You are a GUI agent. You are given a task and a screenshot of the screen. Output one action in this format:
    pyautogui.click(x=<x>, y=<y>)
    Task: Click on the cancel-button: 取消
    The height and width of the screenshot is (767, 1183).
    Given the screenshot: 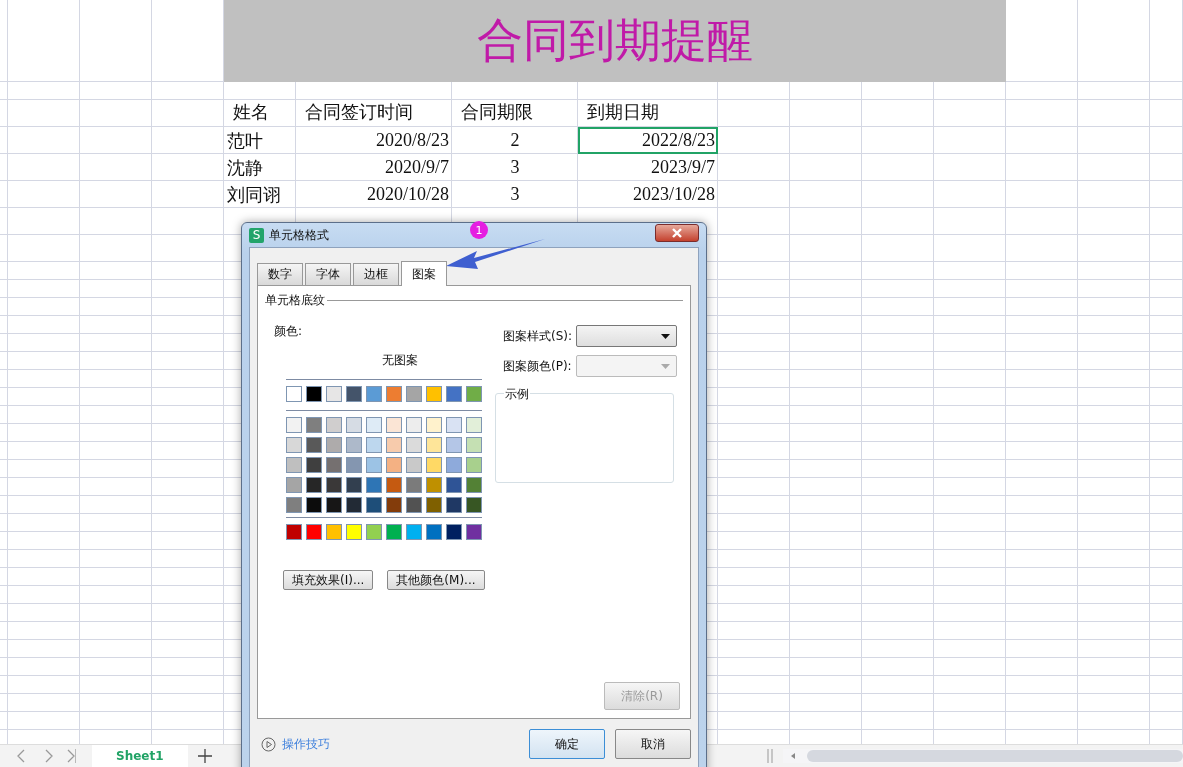 What is the action you would take?
    pyautogui.click(x=653, y=744)
    